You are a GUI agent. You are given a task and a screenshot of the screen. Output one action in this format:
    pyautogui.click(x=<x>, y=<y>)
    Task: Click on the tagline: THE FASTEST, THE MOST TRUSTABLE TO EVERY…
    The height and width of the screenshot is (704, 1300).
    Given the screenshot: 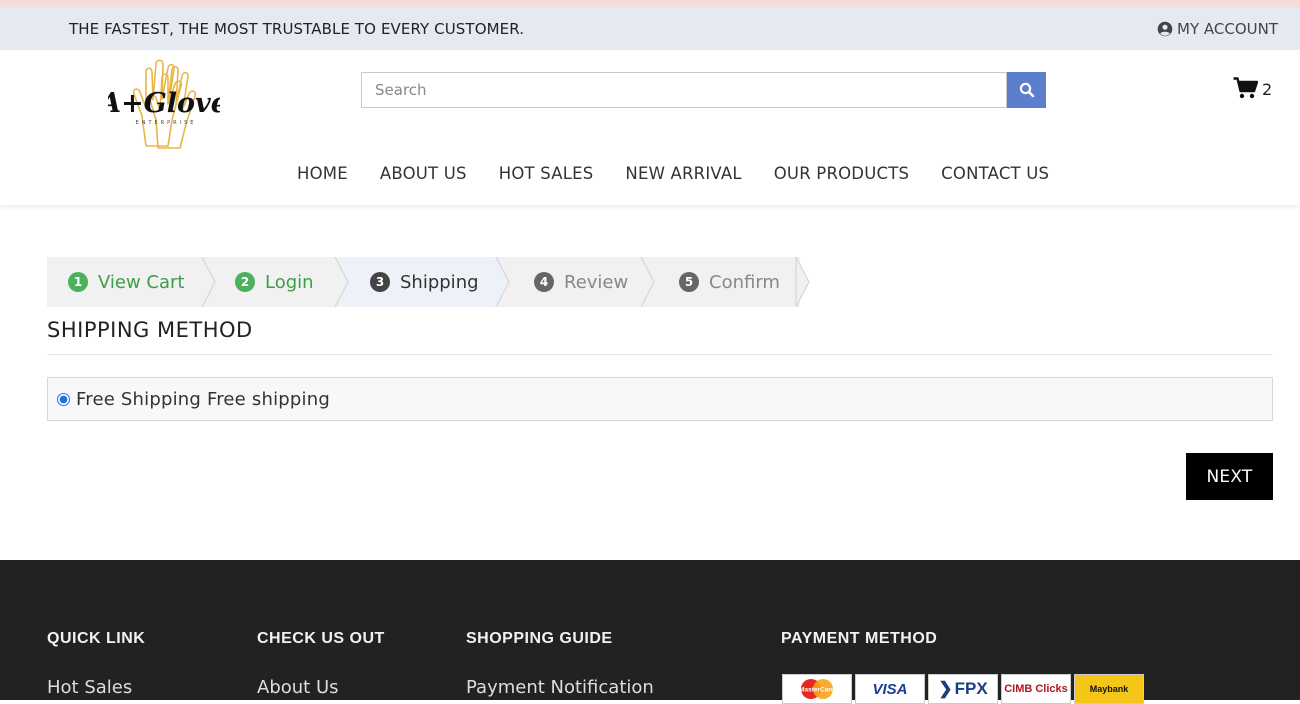 What is the action you would take?
    pyautogui.click(x=297, y=28)
    